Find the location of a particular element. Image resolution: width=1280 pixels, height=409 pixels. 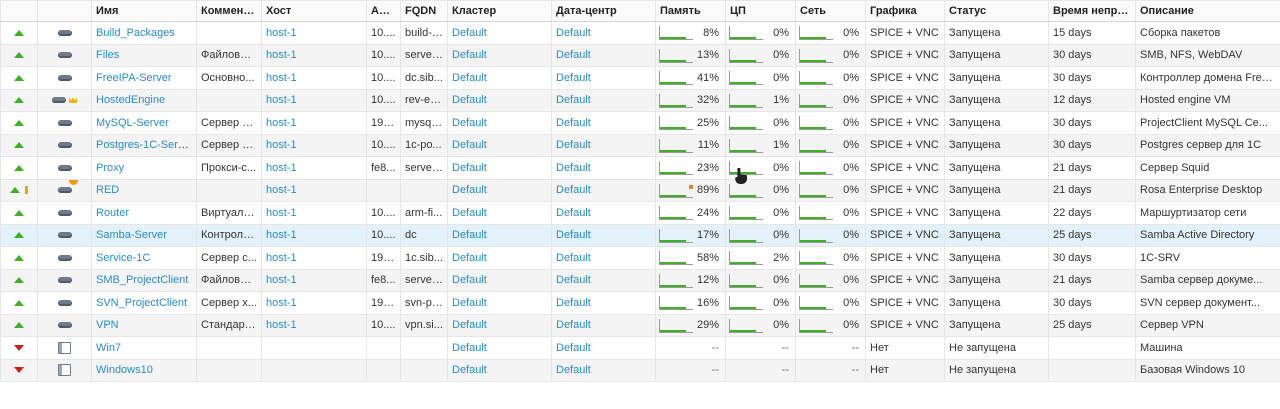

vm-name-link: SVN_ProjectClient is located at coordinates (141, 303).